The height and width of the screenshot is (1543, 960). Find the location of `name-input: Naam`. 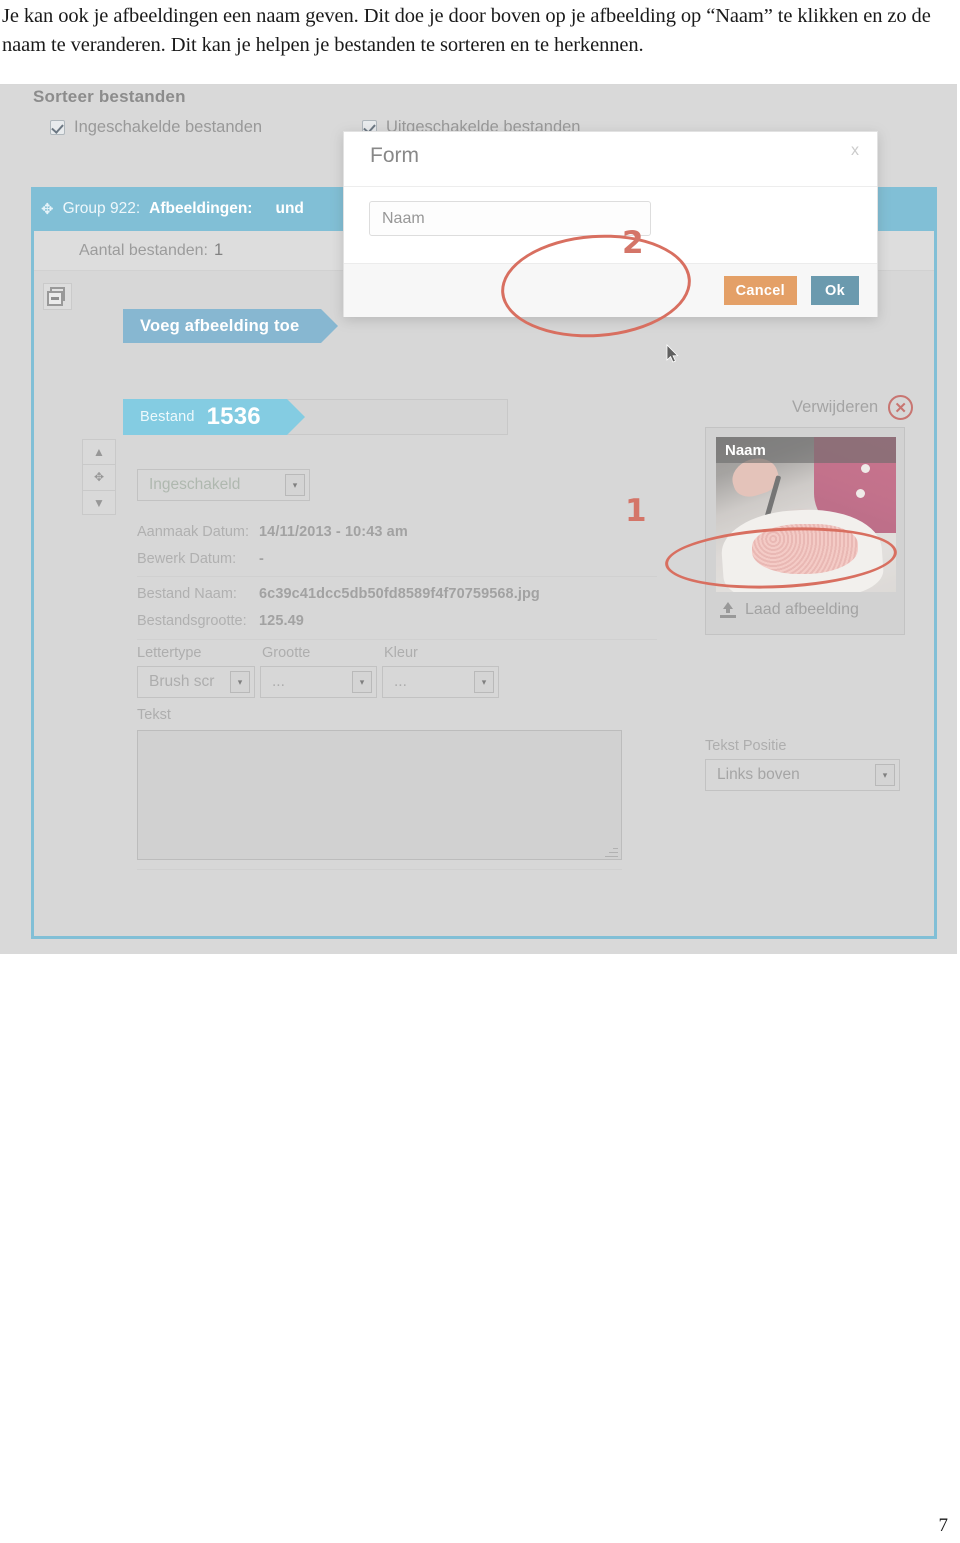

name-input: Naam is located at coordinates (510, 218).